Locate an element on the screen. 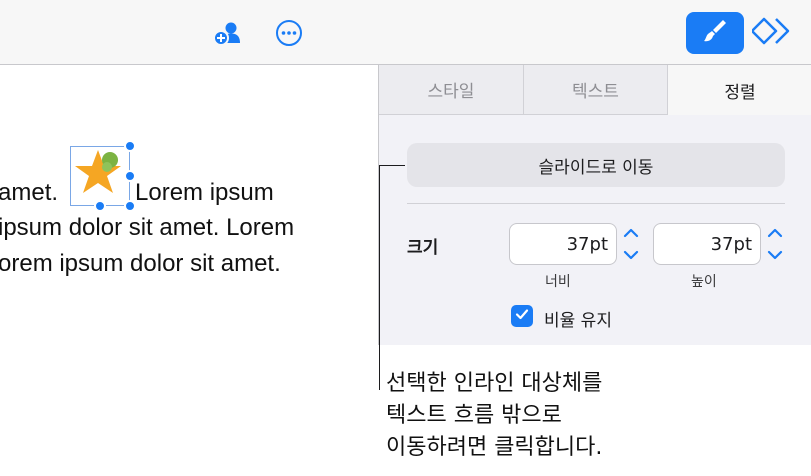  star-icon is located at coordinates (98, 171).